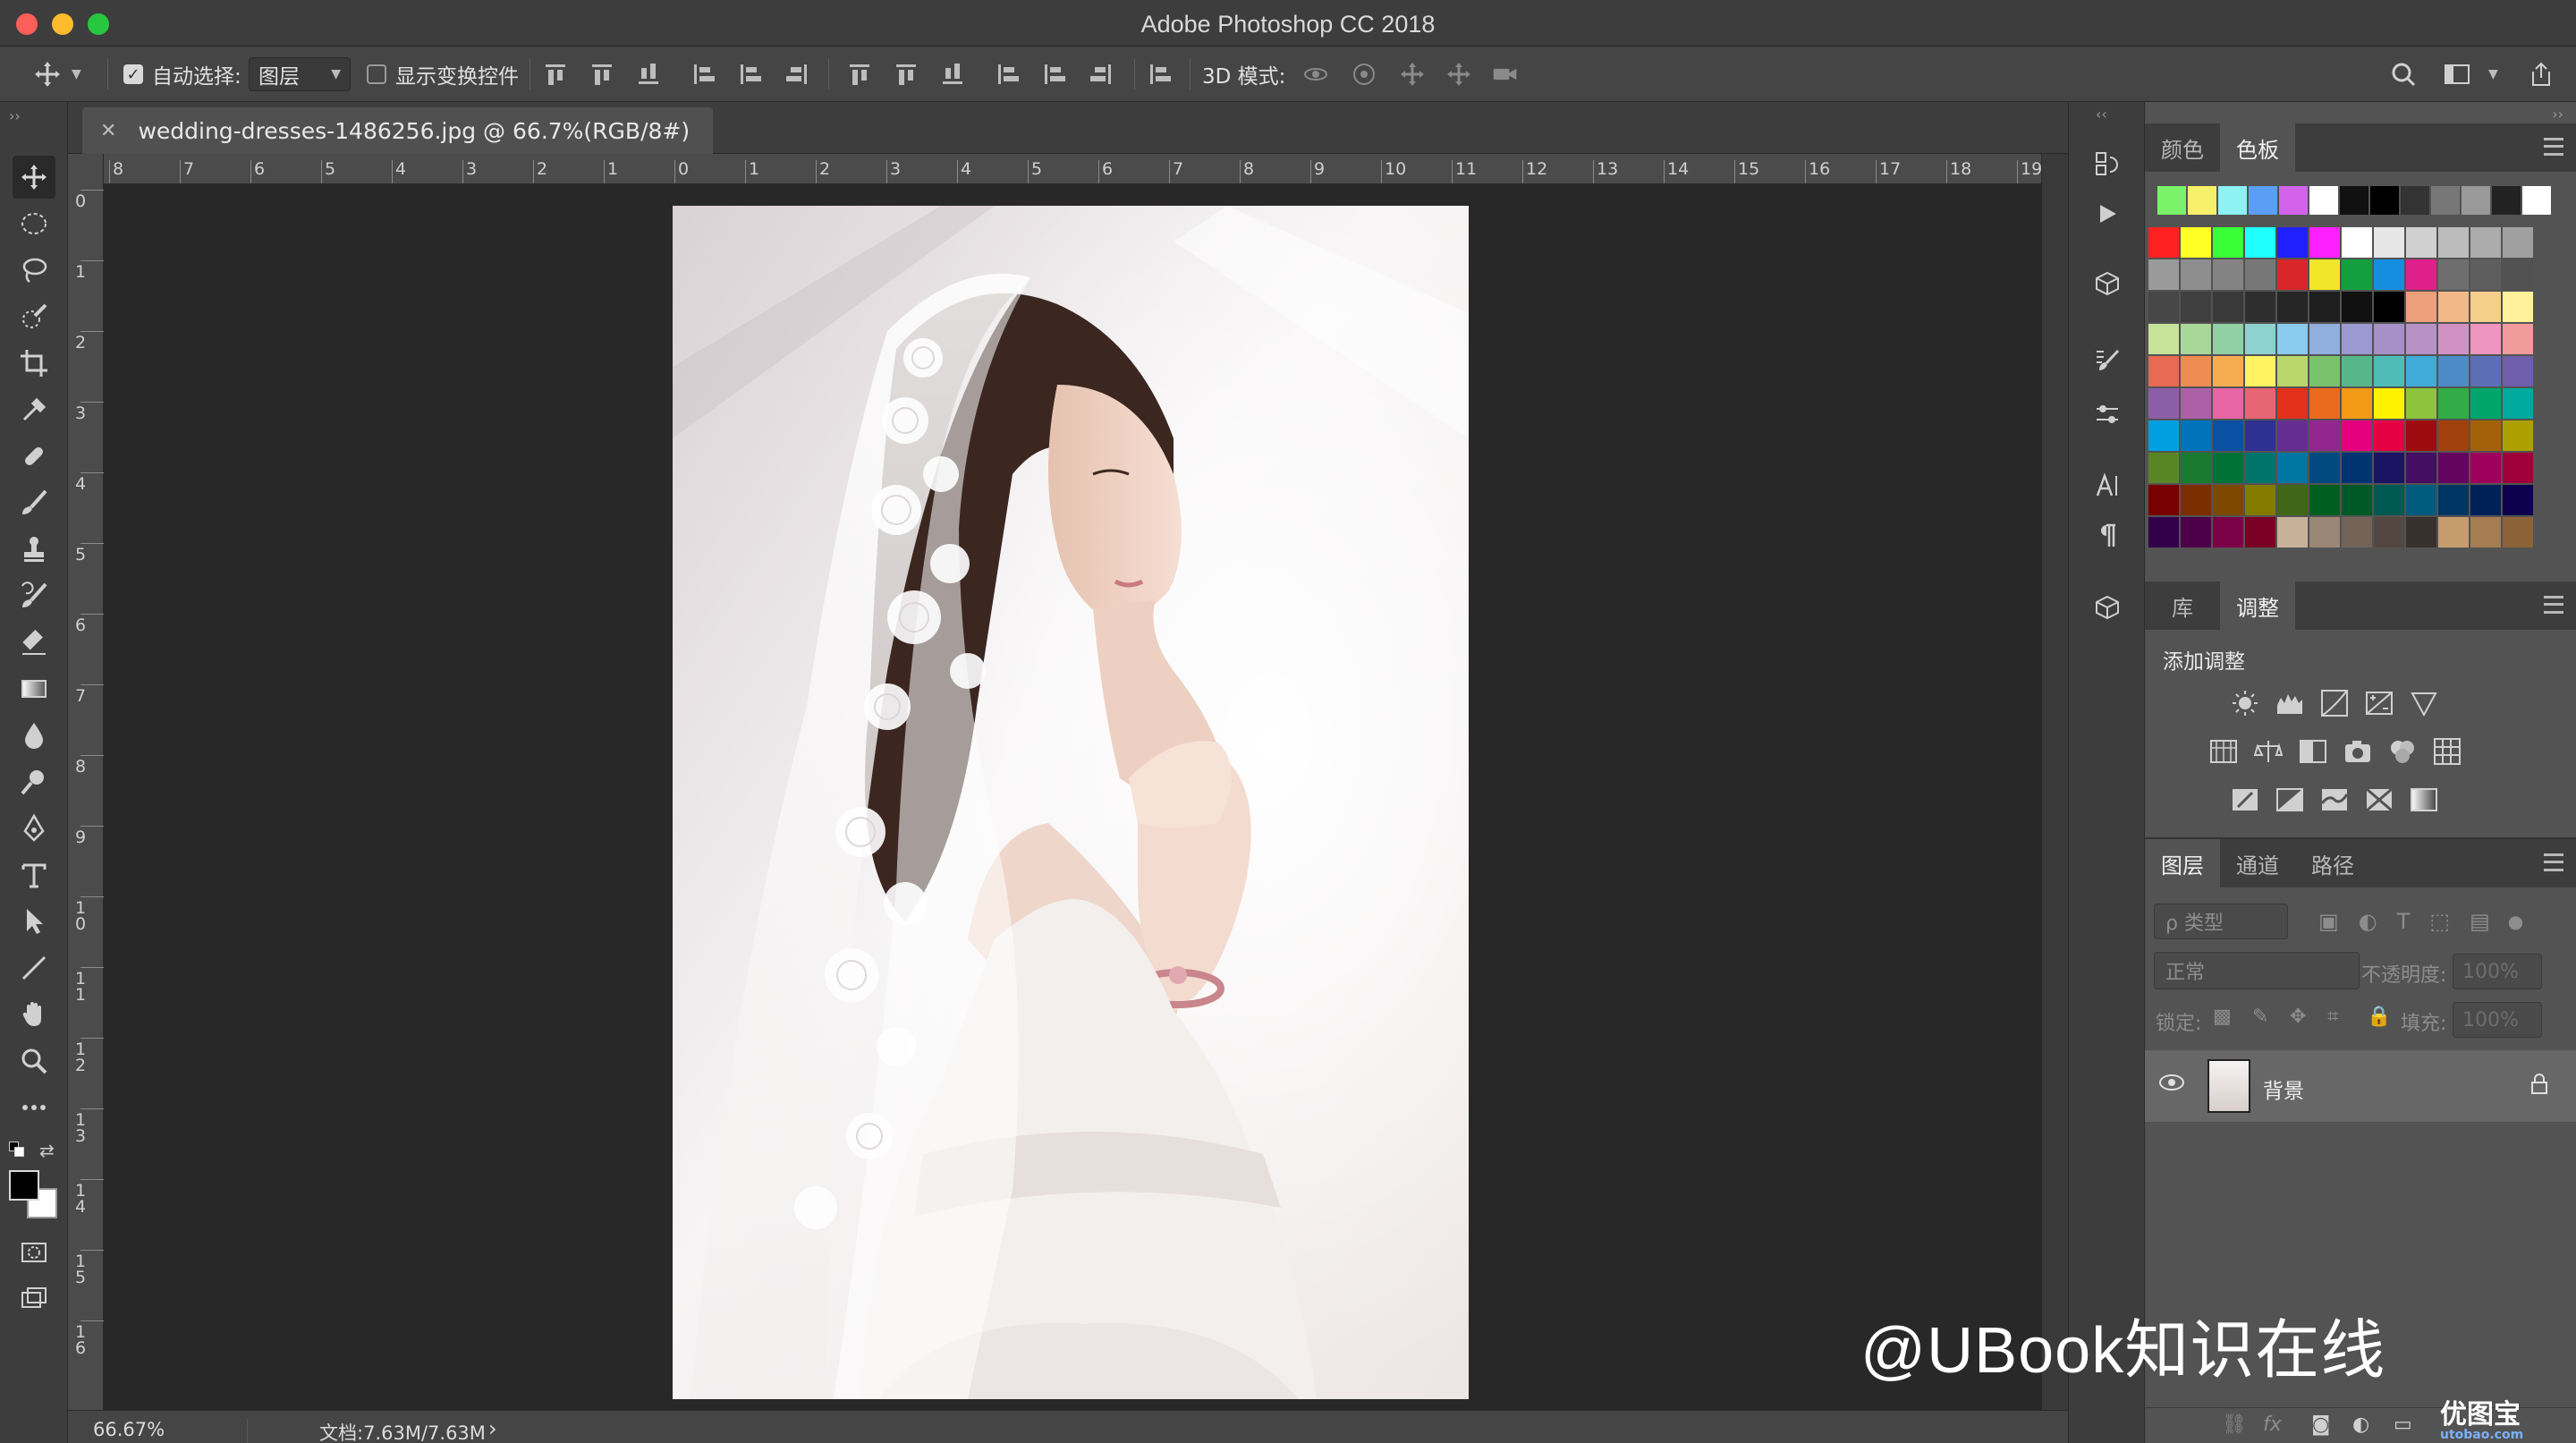  I want to click on line-tool, so click(34, 968).